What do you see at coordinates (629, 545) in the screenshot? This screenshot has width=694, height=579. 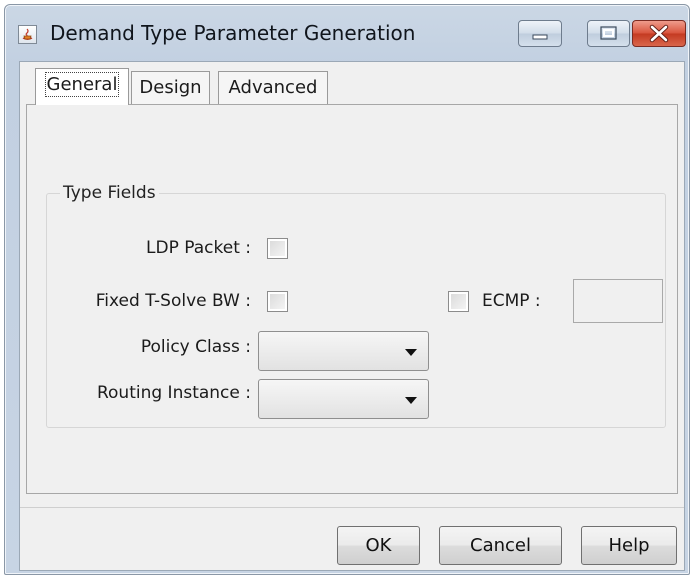 I see `help-button: Help` at bounding box center [629, 545].